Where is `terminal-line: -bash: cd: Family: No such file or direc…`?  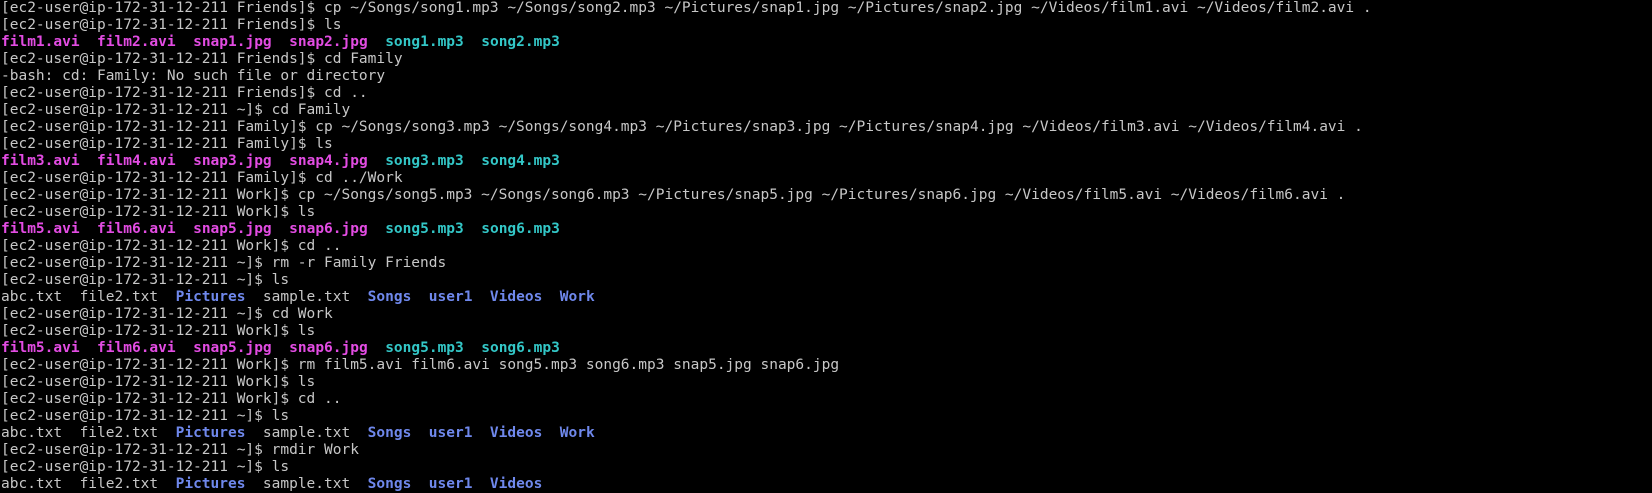 terminal-line: -bash: cd: Family: No such file or direc… is located at coordinates (826, 76).